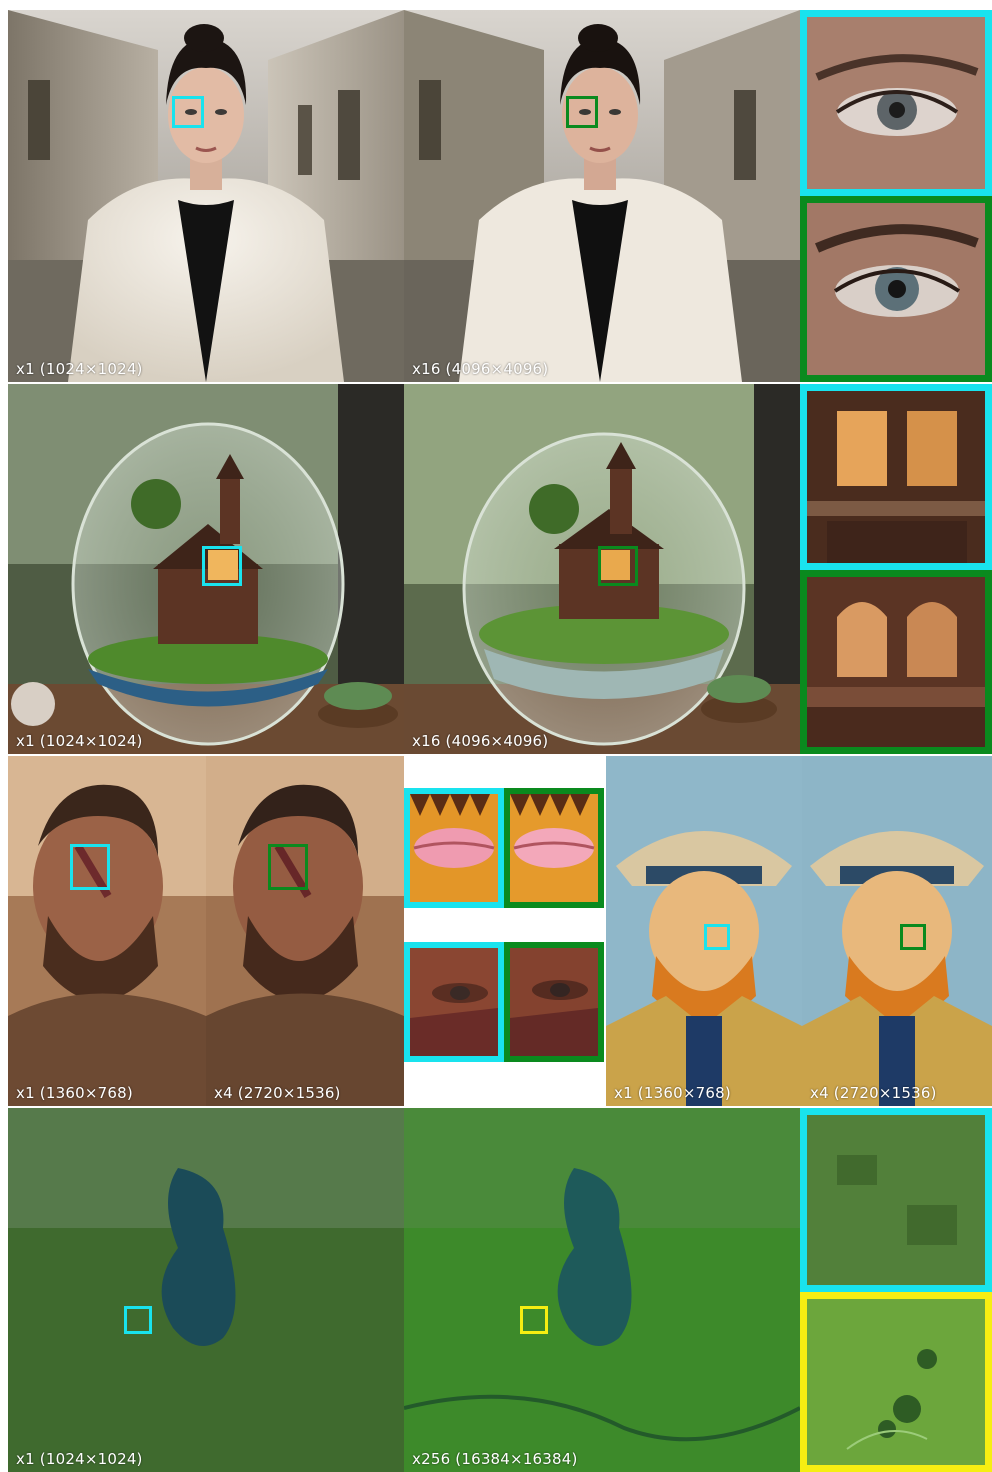 The width and height of the screenshot is (992, 1472). Describe the element at coordinates (534, 1320) in the screenshot. I see `zoom-region-marker-yellow` at that location.